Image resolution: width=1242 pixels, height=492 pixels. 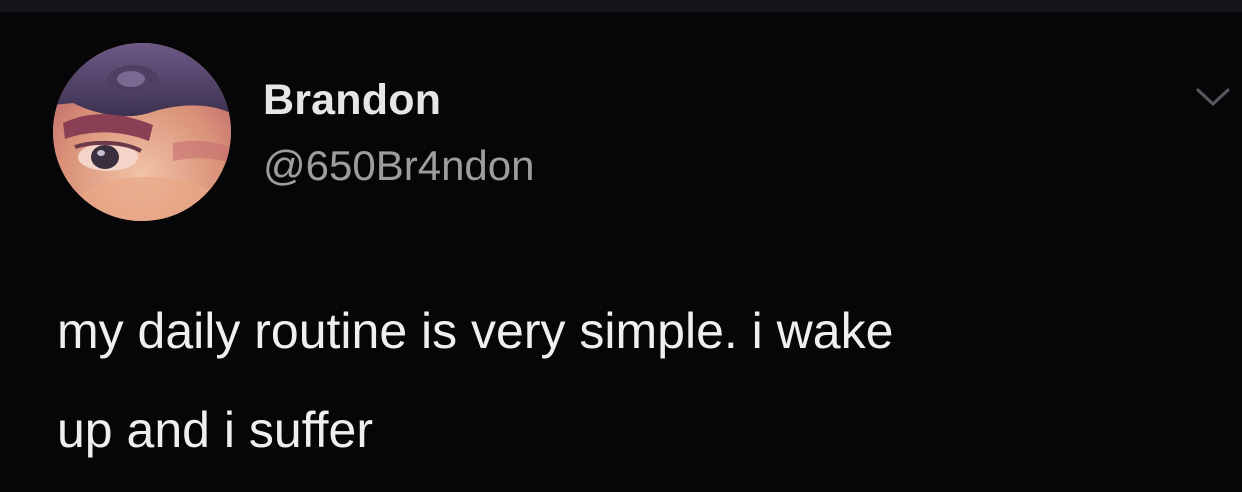 I want to click on more-options-button, so click(x=1213, y=98).